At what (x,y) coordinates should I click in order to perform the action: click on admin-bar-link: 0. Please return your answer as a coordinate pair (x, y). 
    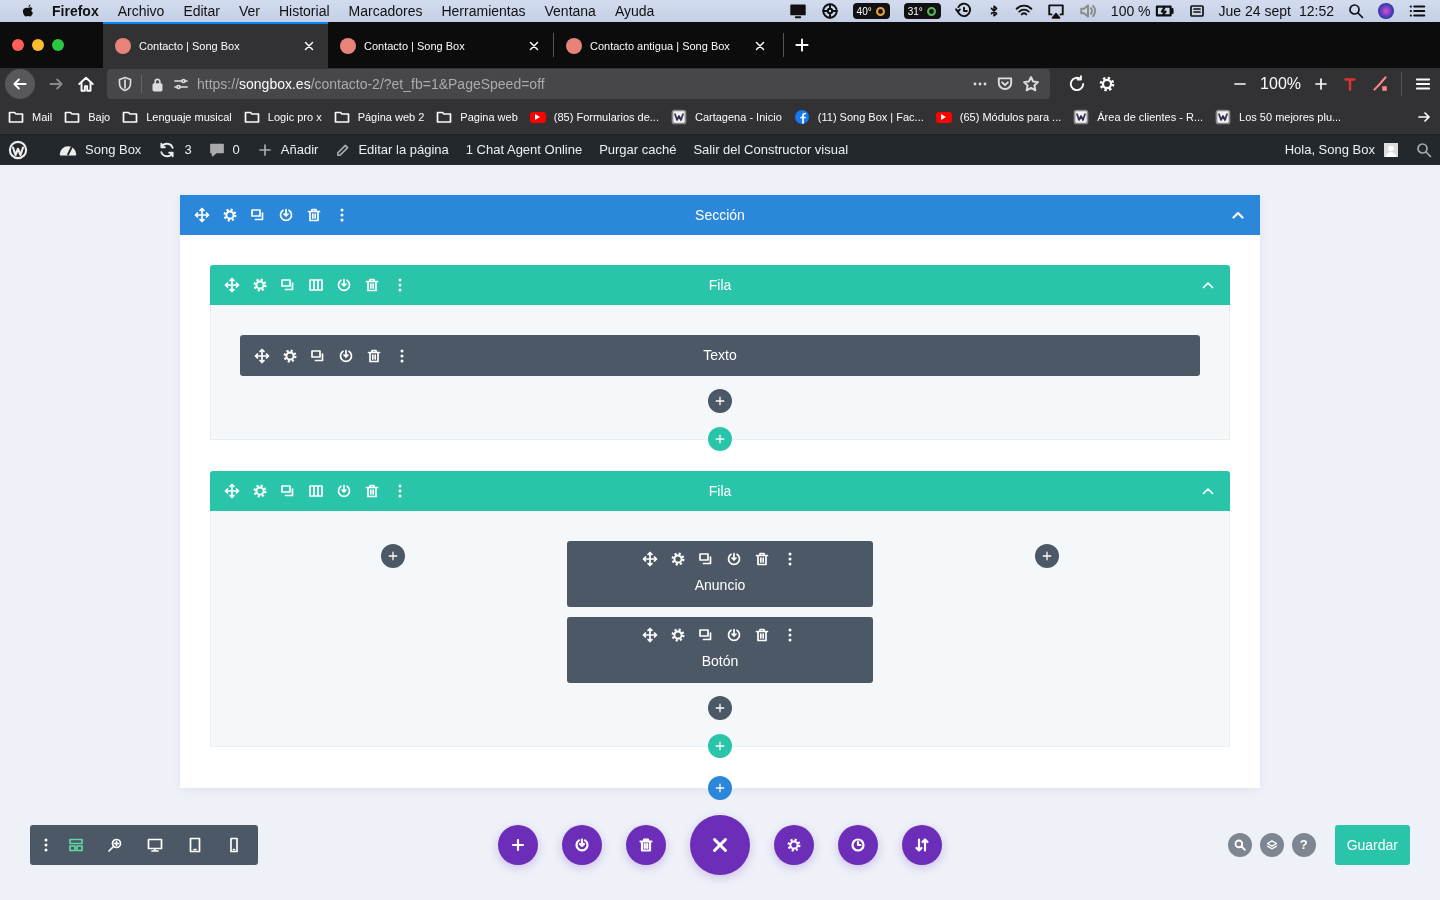
    Looking at the image, I should click on (236, 150).